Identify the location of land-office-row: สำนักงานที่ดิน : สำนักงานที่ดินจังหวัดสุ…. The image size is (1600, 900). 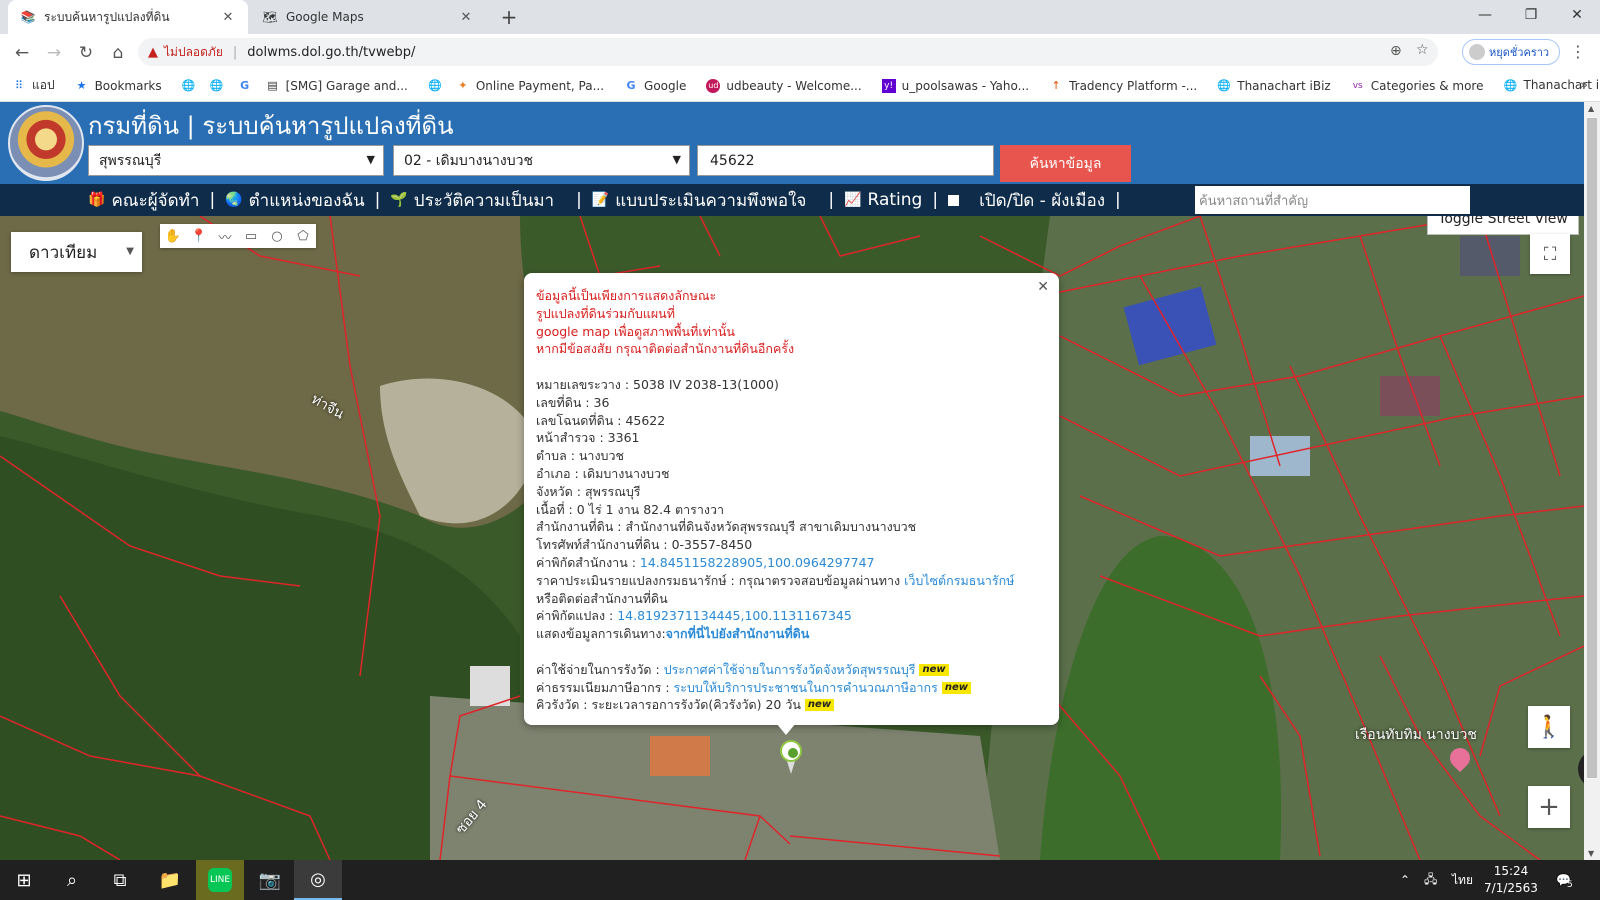
(726, 527).